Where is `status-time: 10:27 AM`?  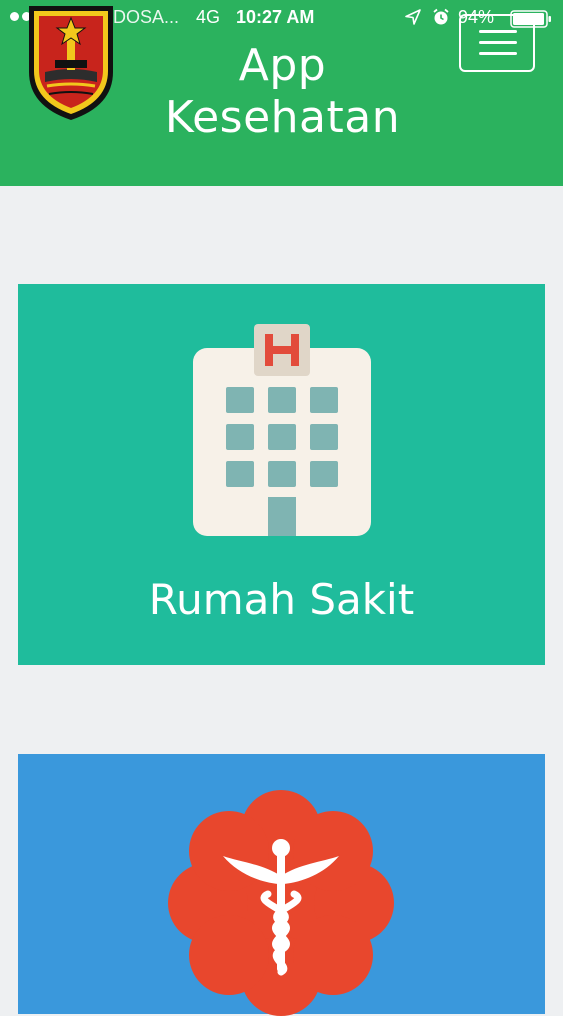 status-time: 10:27 AM is located at coordinates (275, 17).